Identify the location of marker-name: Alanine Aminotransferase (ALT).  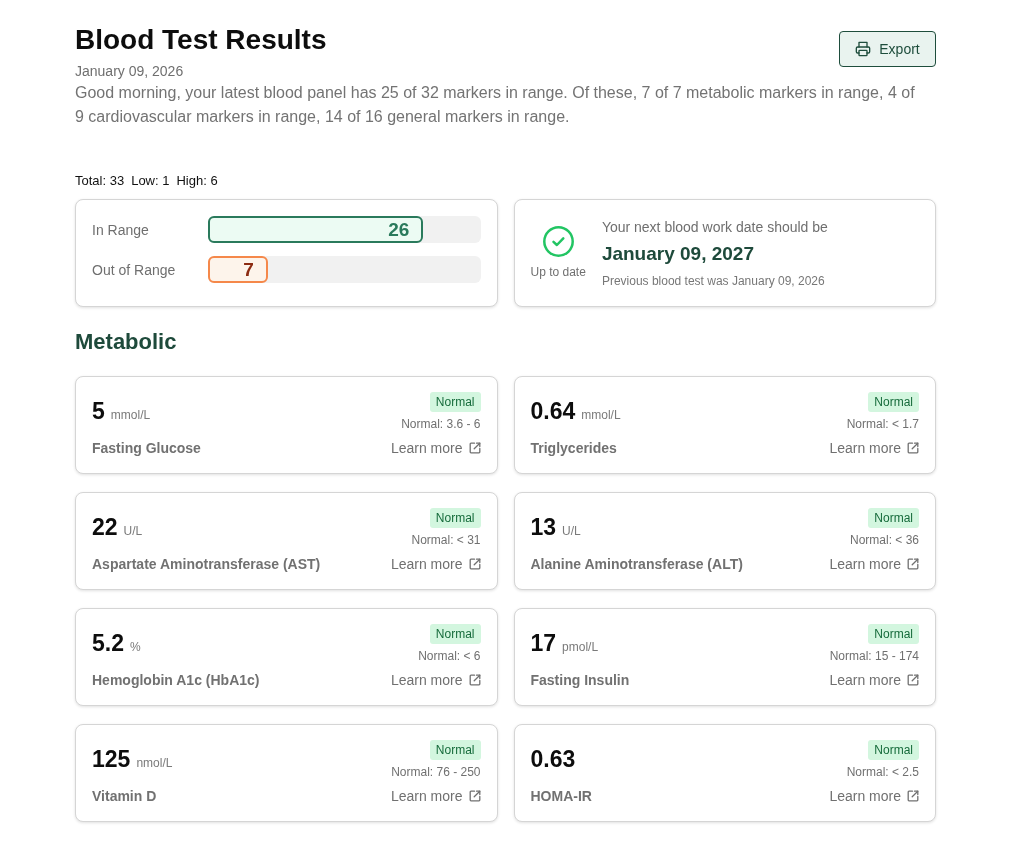
(636, 564).